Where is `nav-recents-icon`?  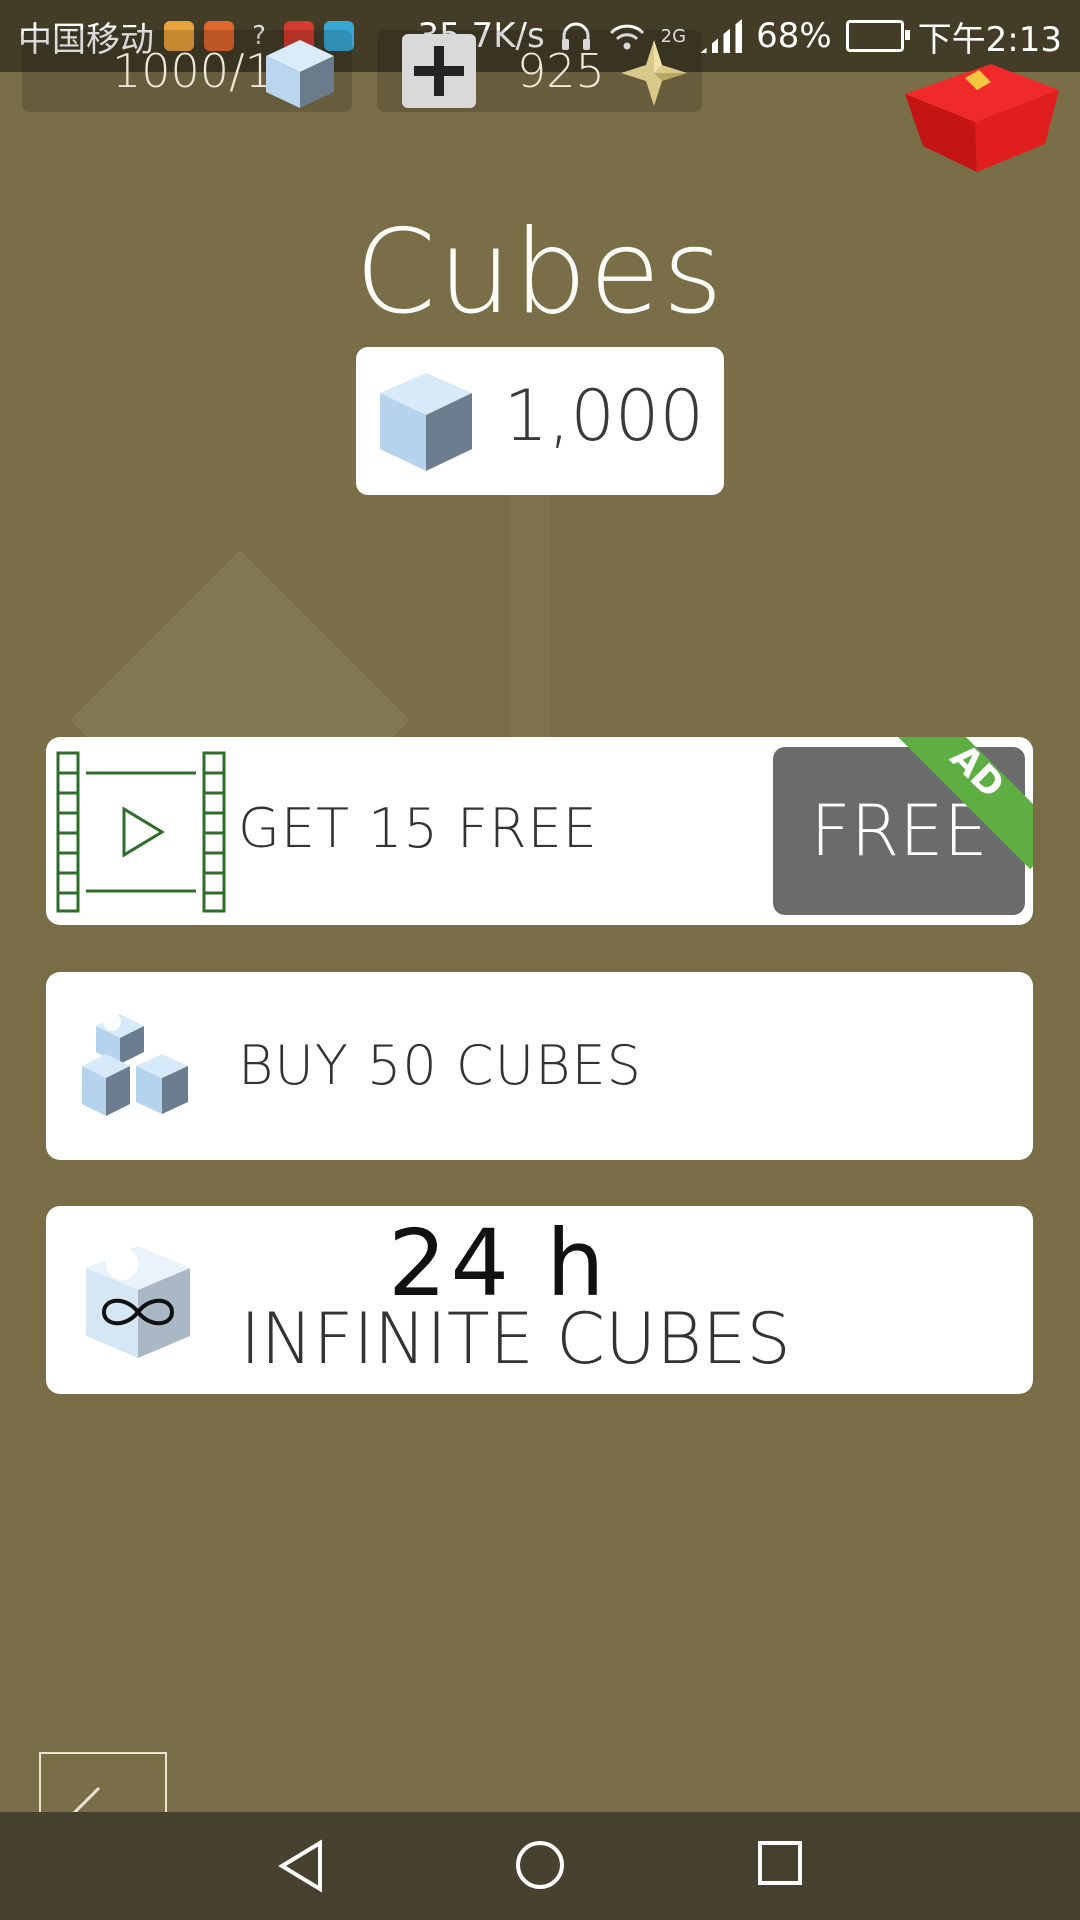
nav-recents-icon is located at coordinates (780, 1863).